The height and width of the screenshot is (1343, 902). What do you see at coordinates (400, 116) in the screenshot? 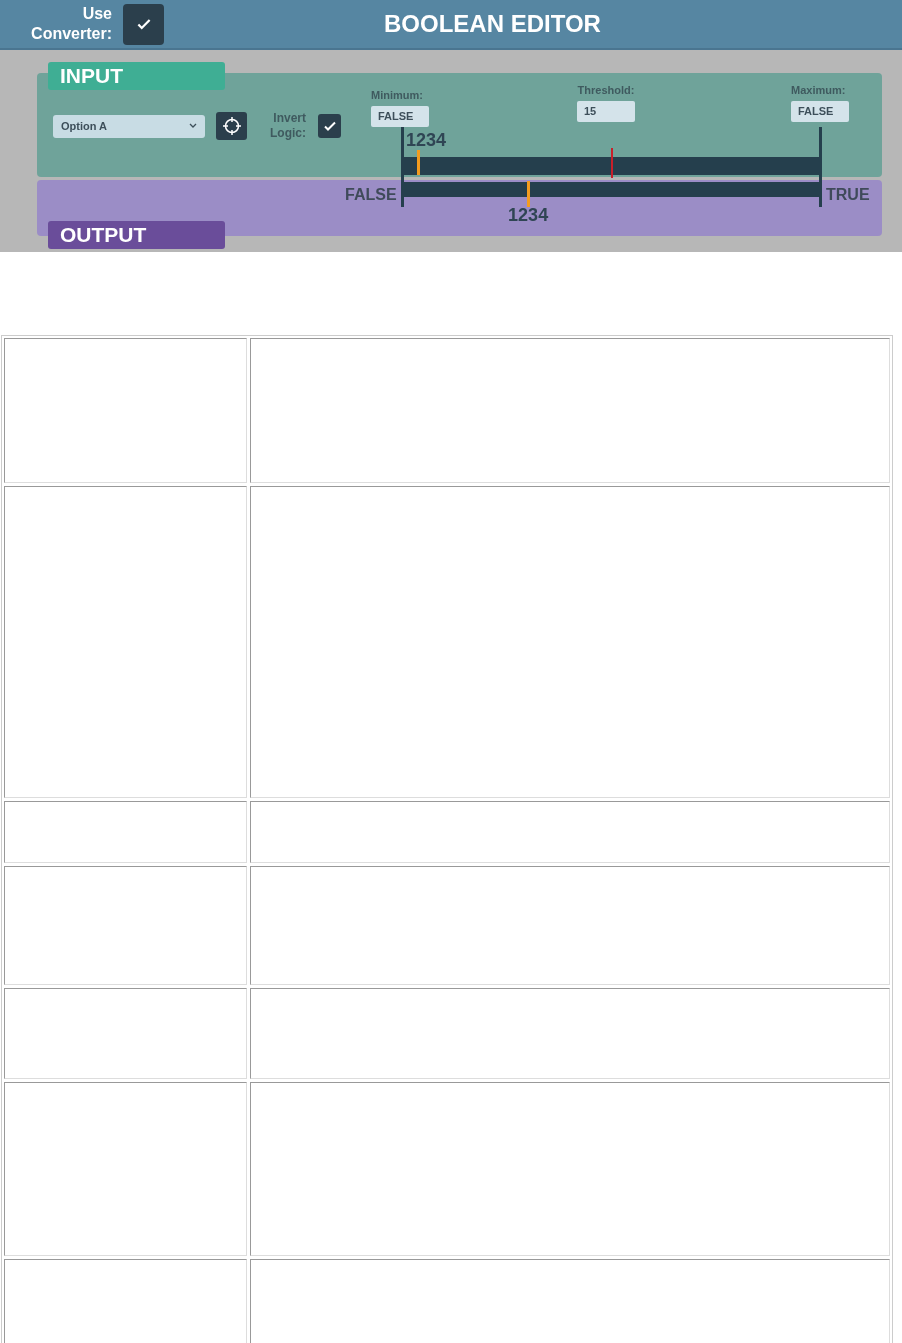
I see `minimum-field: FALSE` at bounding box center [400, 116].